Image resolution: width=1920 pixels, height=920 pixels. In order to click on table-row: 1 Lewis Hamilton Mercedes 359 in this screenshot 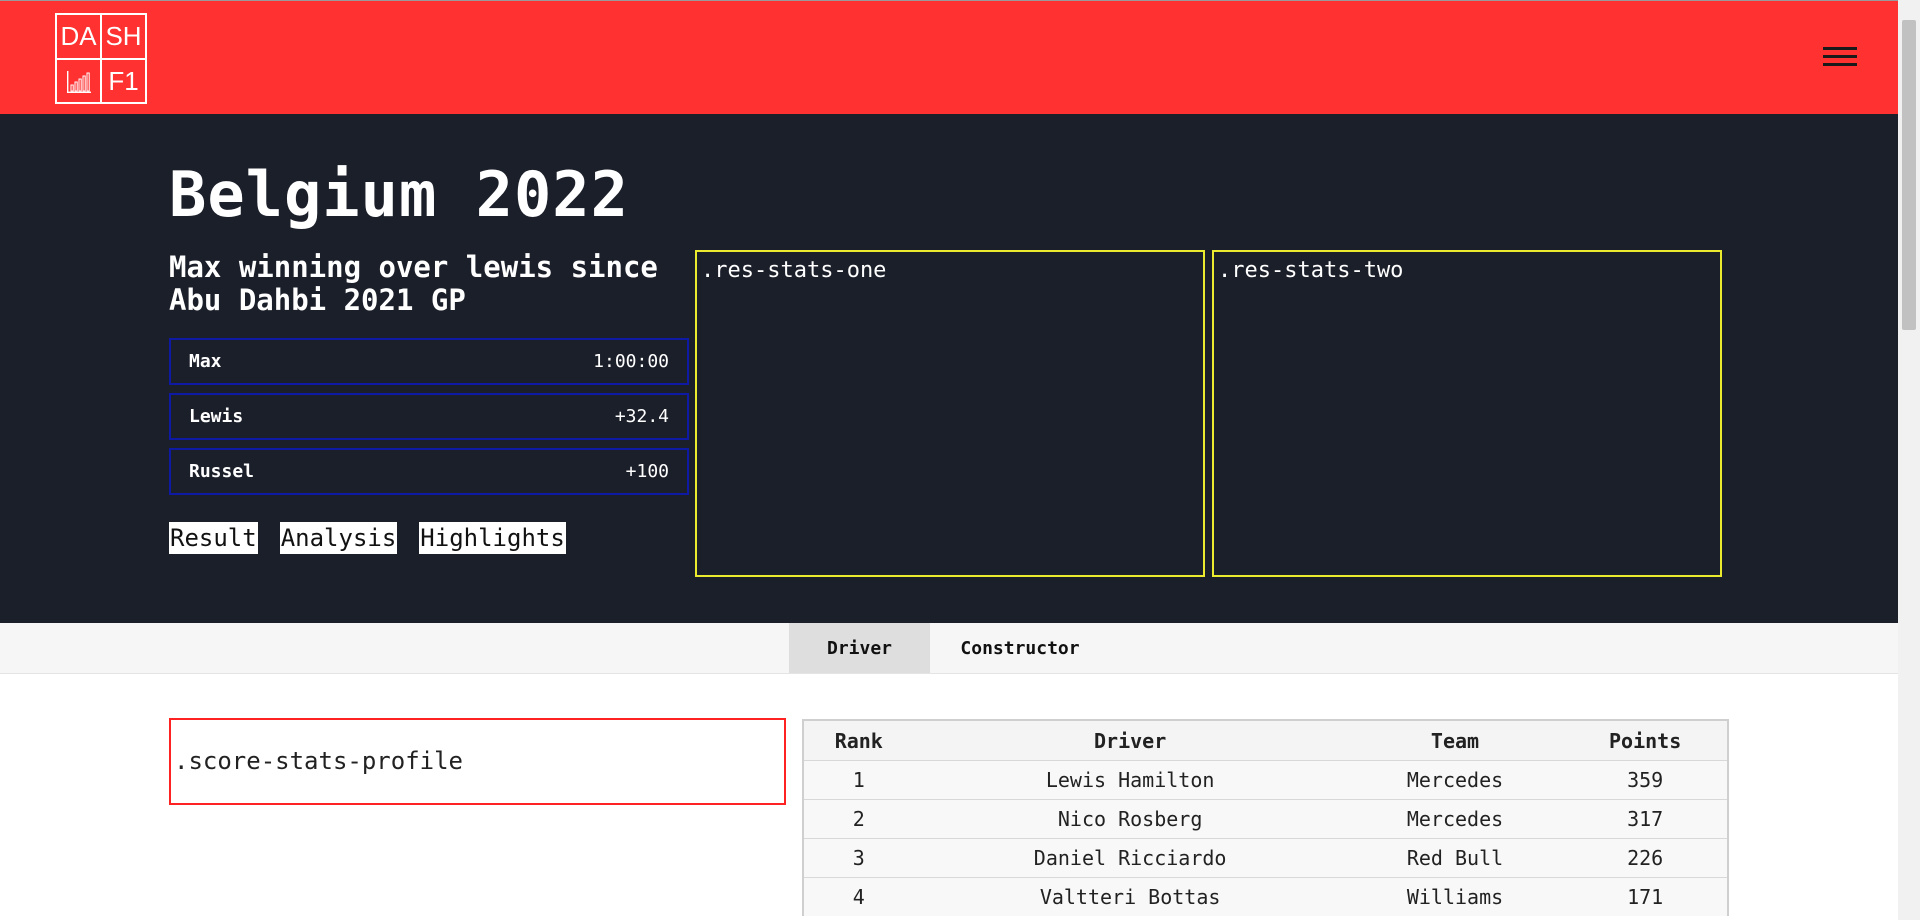, I will do `click(1265, 780)`.